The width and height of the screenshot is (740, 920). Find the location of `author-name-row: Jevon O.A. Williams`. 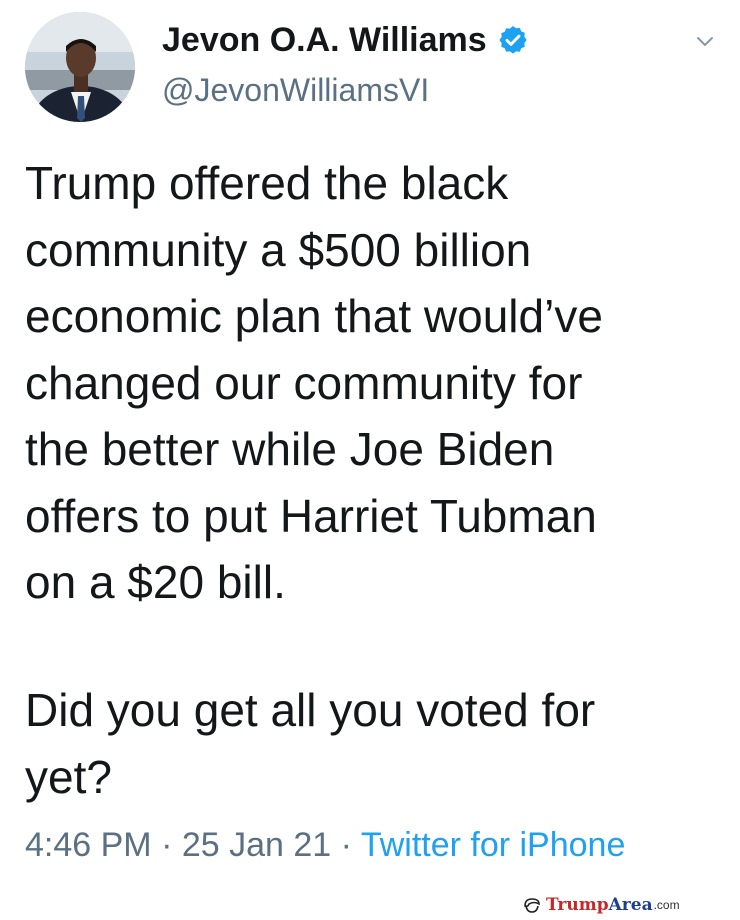

author-name-row: Jevon O.A. Williams is located at coordinates (345, 40).